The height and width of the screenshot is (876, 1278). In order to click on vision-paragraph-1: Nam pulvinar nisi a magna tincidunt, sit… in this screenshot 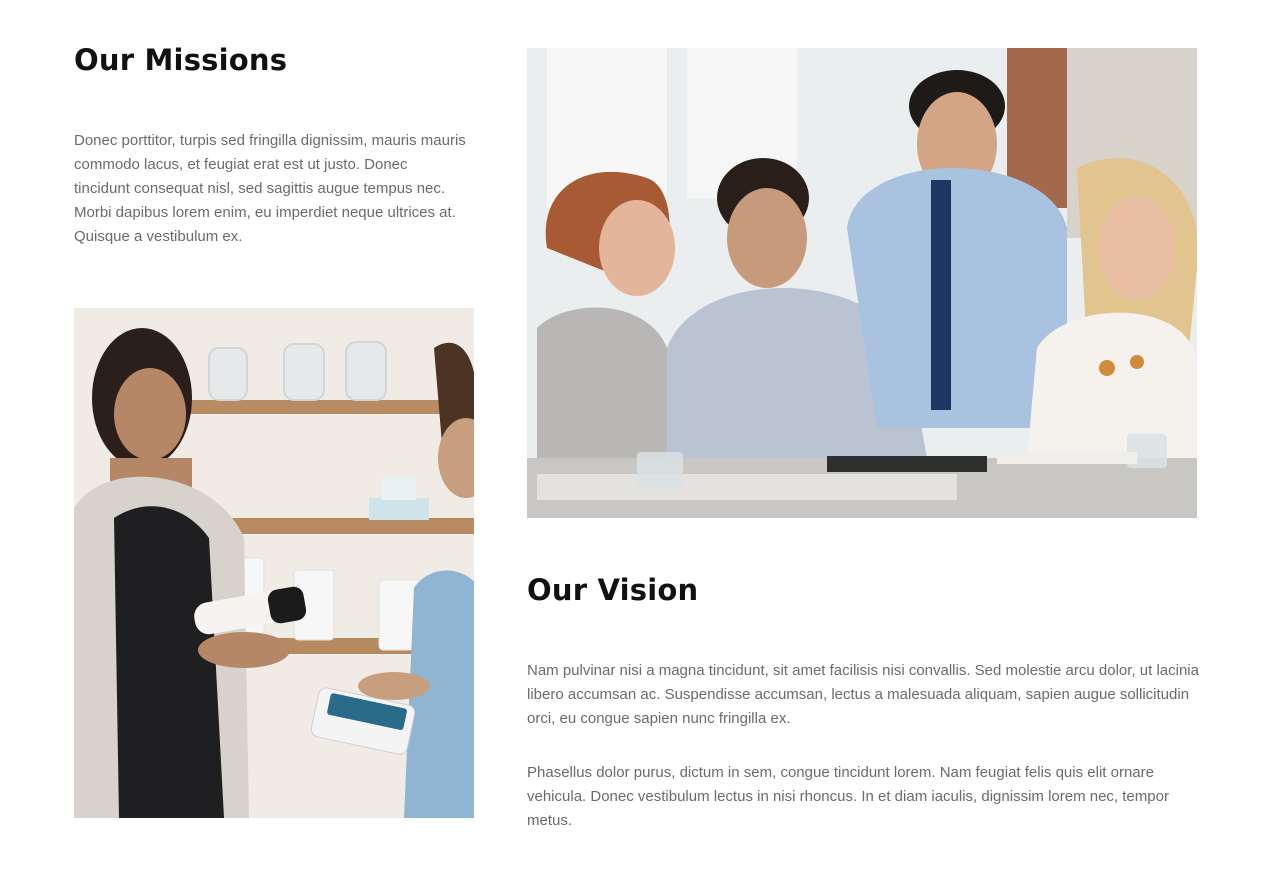, I will do `click(863, 694)`.